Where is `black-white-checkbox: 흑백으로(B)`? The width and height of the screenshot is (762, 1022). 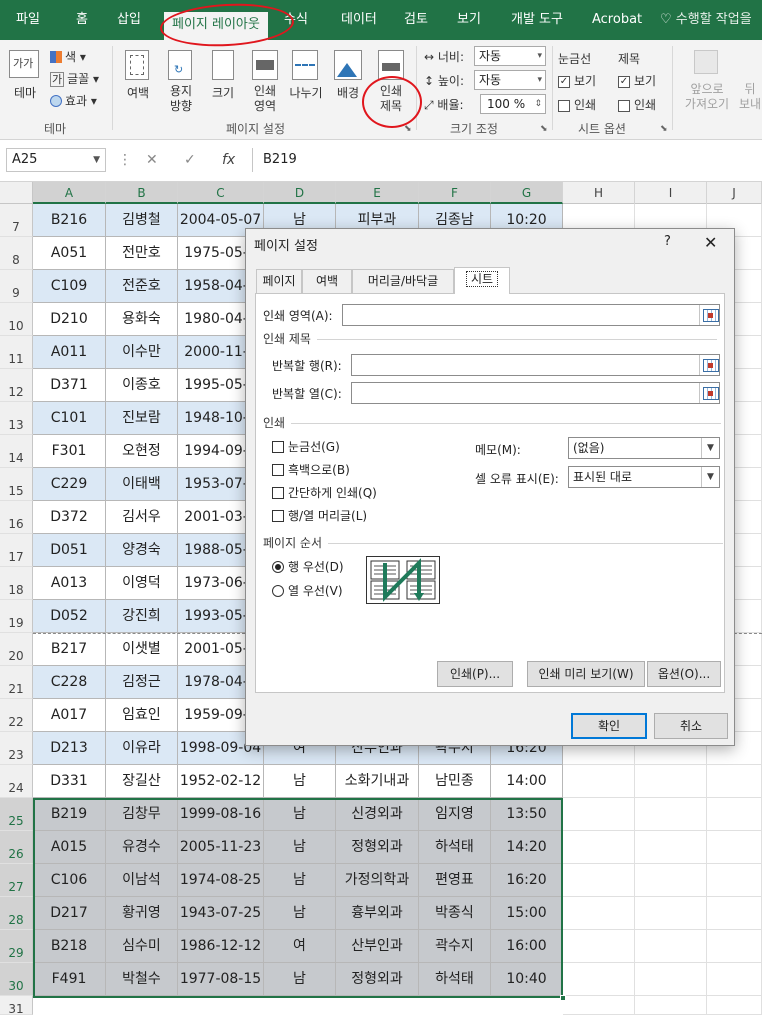
black-white-checkbox: 흑백으로(B) is located at coordinates (311, 469).